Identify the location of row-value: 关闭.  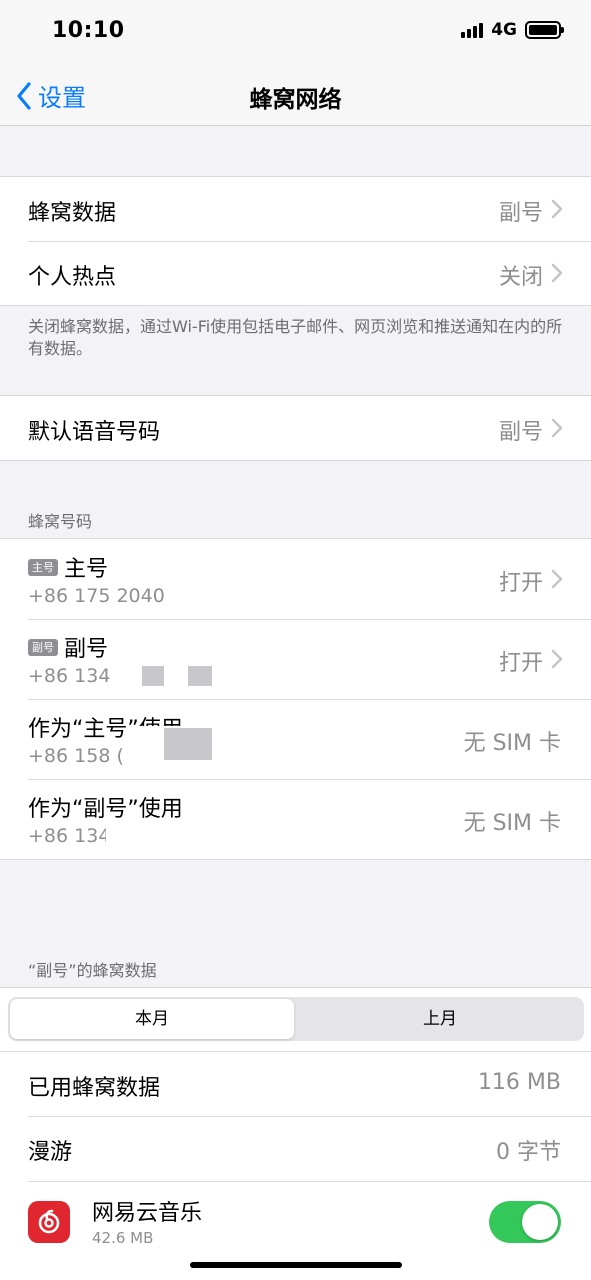
(520, 277).